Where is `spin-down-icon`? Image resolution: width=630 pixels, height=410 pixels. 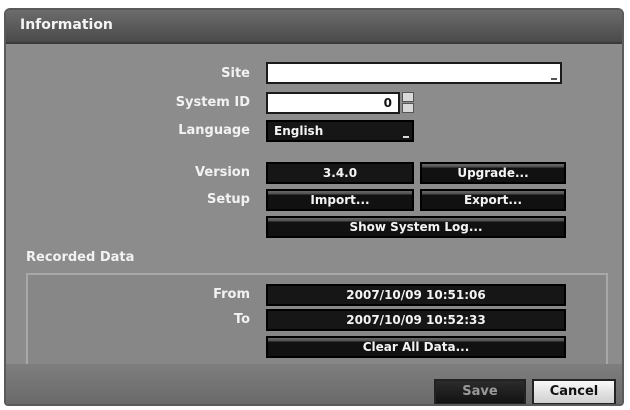
spin-down-icon is located at coordinates (408, 108).